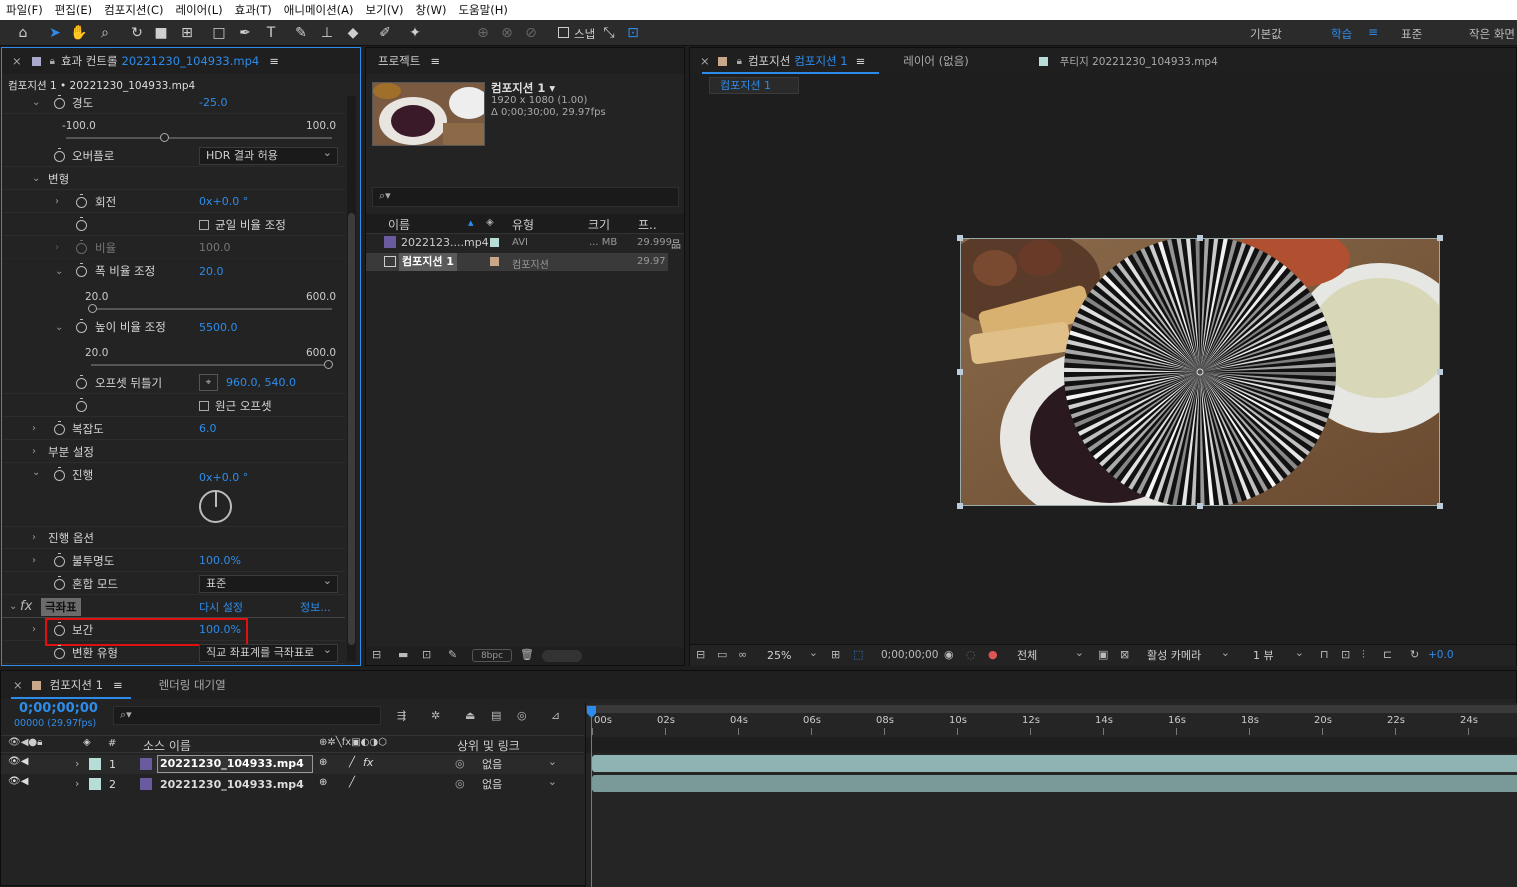 The width and height of the screenshot is (1517, 887). I want to click on menu-window: 창(W), so click(431, 10).